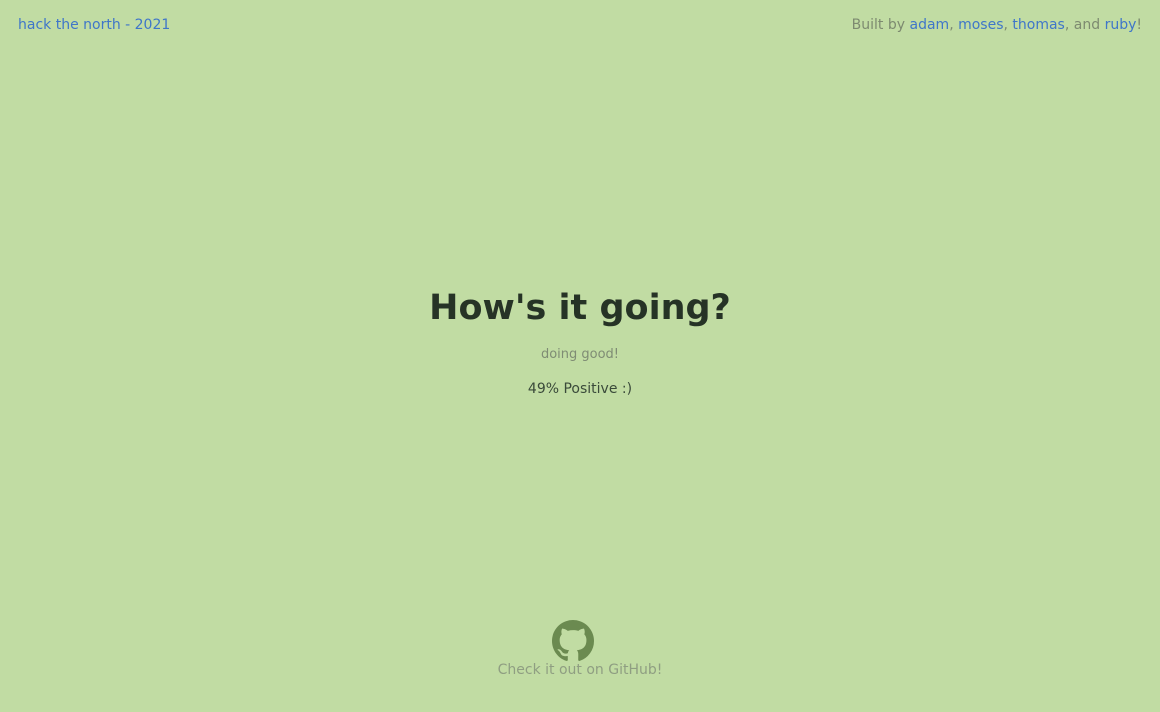 This screenshot has height=712, width=1160. What do you see at coordinates (930, 25) in the screenshot?
I see `author-link-adam: adam` at bounding box center [930, 25].